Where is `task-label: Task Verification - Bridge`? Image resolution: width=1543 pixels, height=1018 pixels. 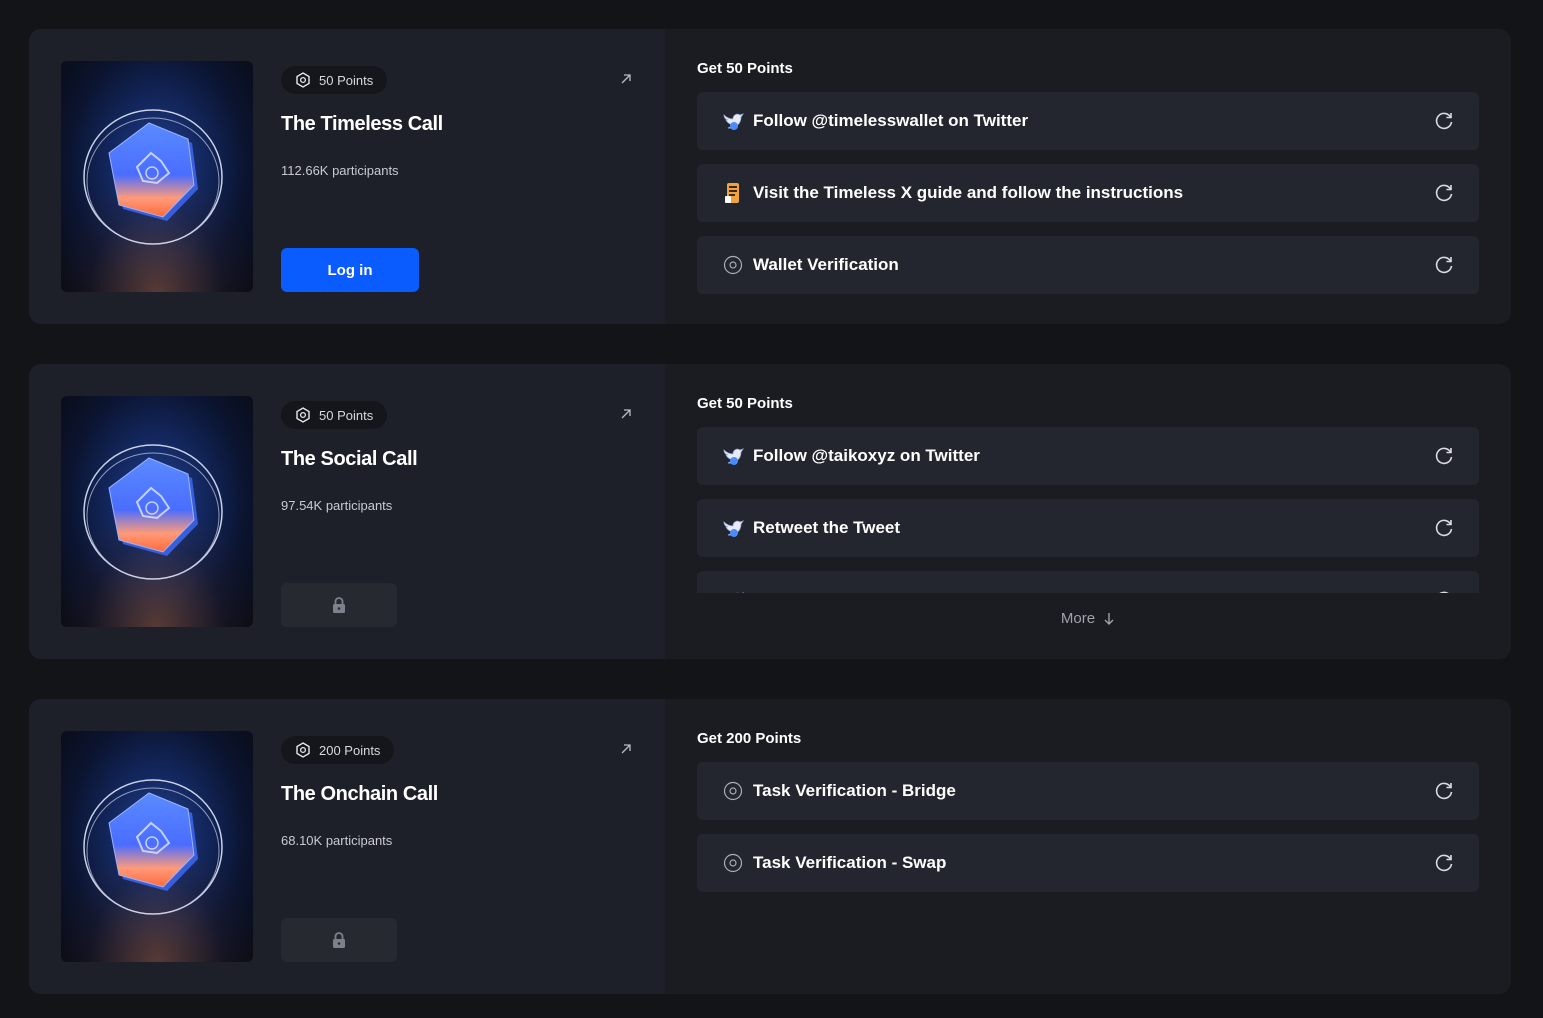 task-label: Task Verification - Bridge is located at coordinates (854, 790).